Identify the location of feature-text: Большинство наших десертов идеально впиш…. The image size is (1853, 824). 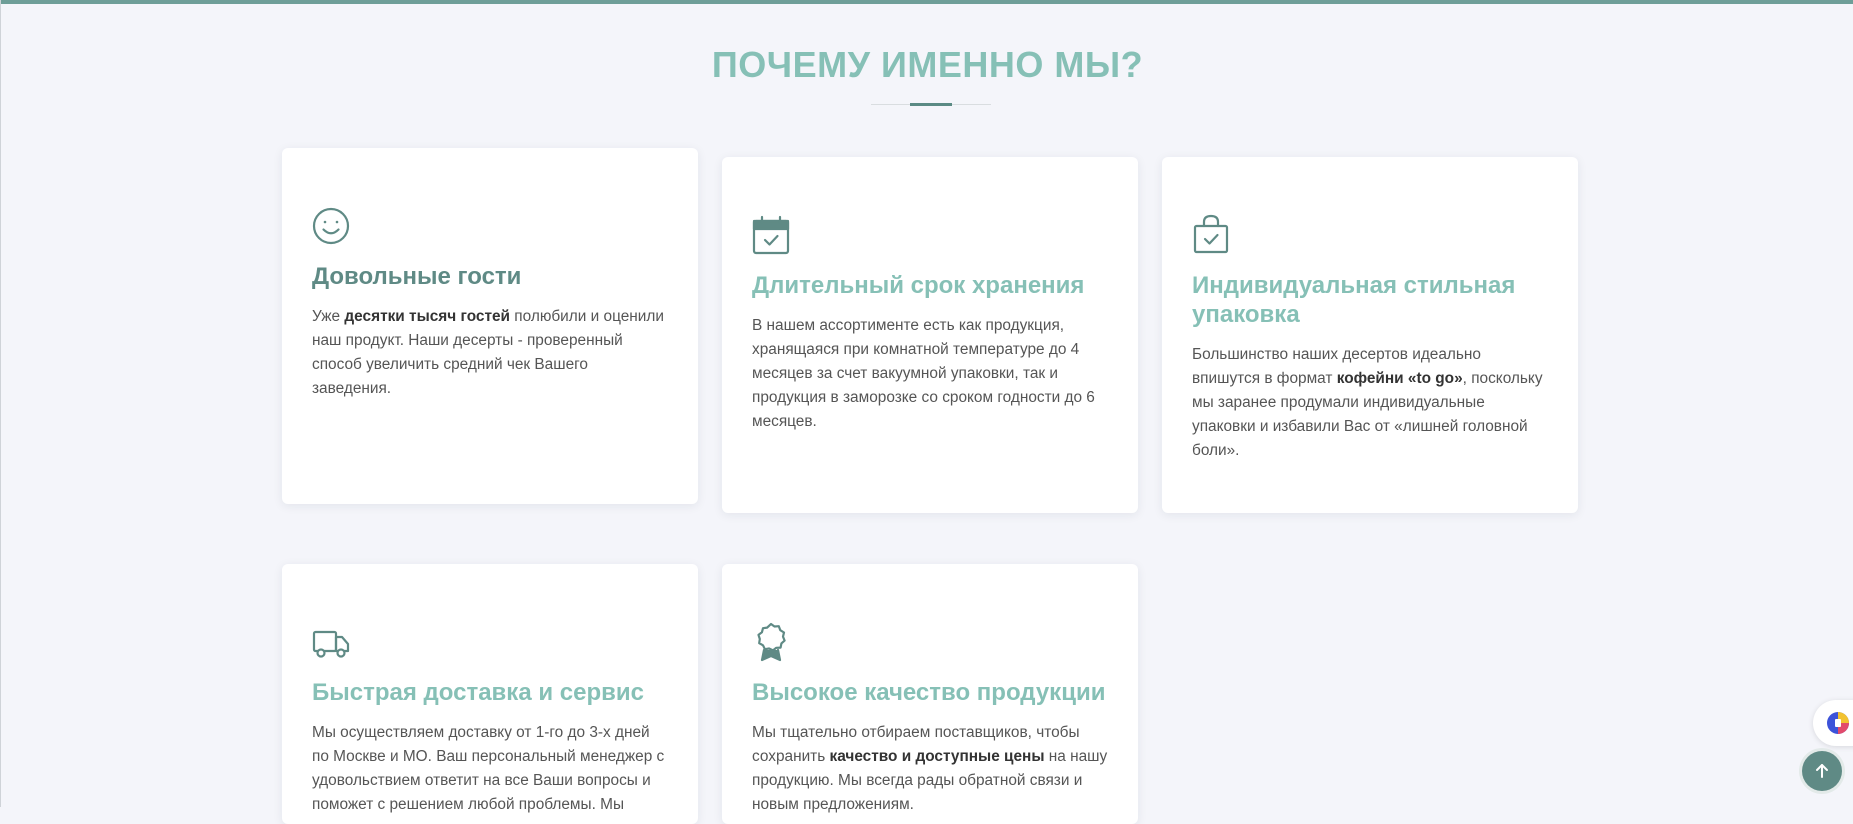
(1367, 402).